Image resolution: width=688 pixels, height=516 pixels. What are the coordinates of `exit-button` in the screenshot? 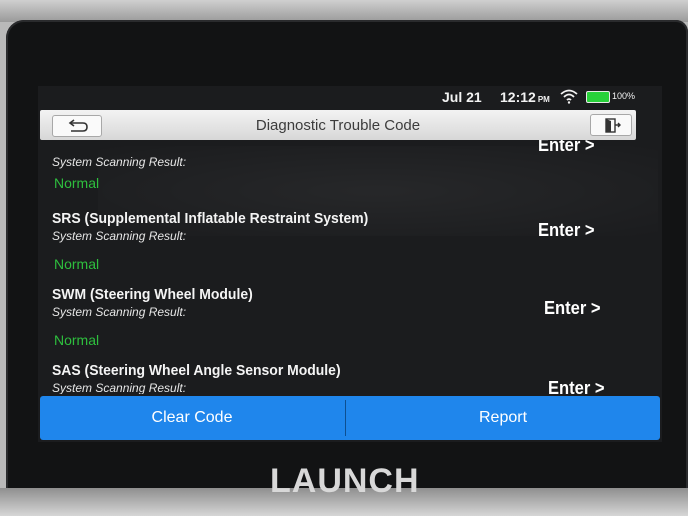 It's located at (611, 125).